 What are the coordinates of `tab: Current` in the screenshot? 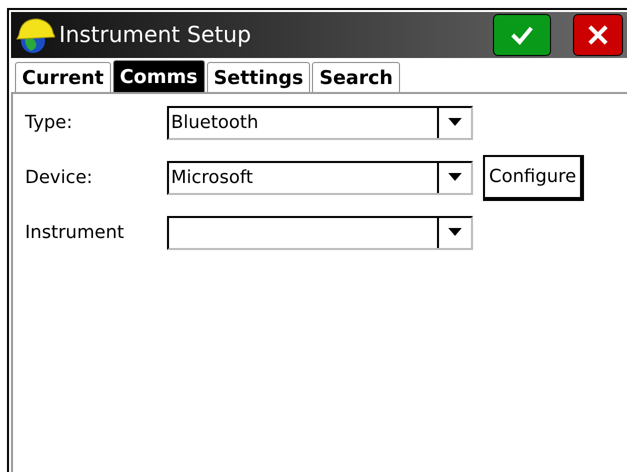 It's located at (63, 77).